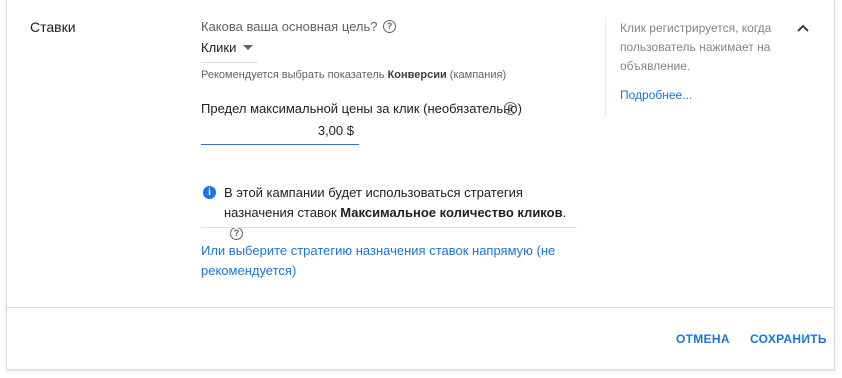 Image resolution: width=842 pixels, height=378 pixels. What do you see at coordinates (219, 47) in the screenshot?
I see `goal-dropdown-value: Клики` at bounding box center [219, 47].